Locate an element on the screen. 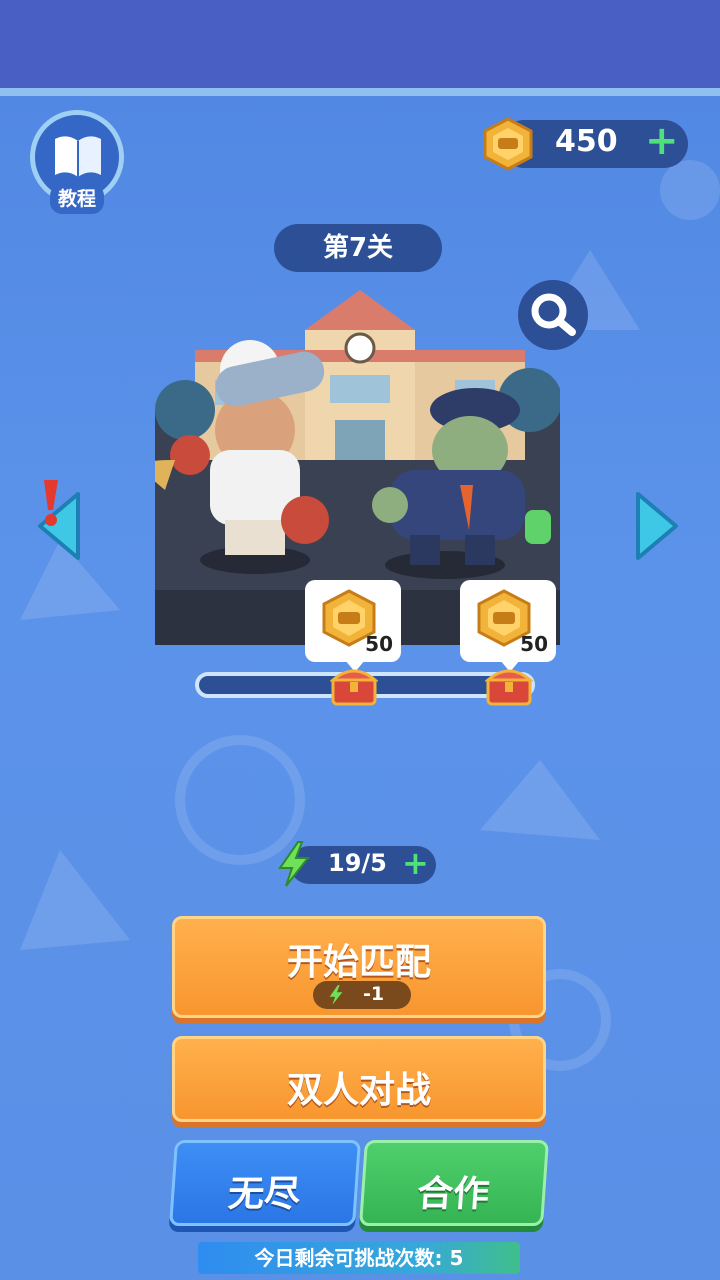 This screenshot has height=1280, width=720. start-match-button: 开始匹配 -1 is located at coordinates (359, 967).